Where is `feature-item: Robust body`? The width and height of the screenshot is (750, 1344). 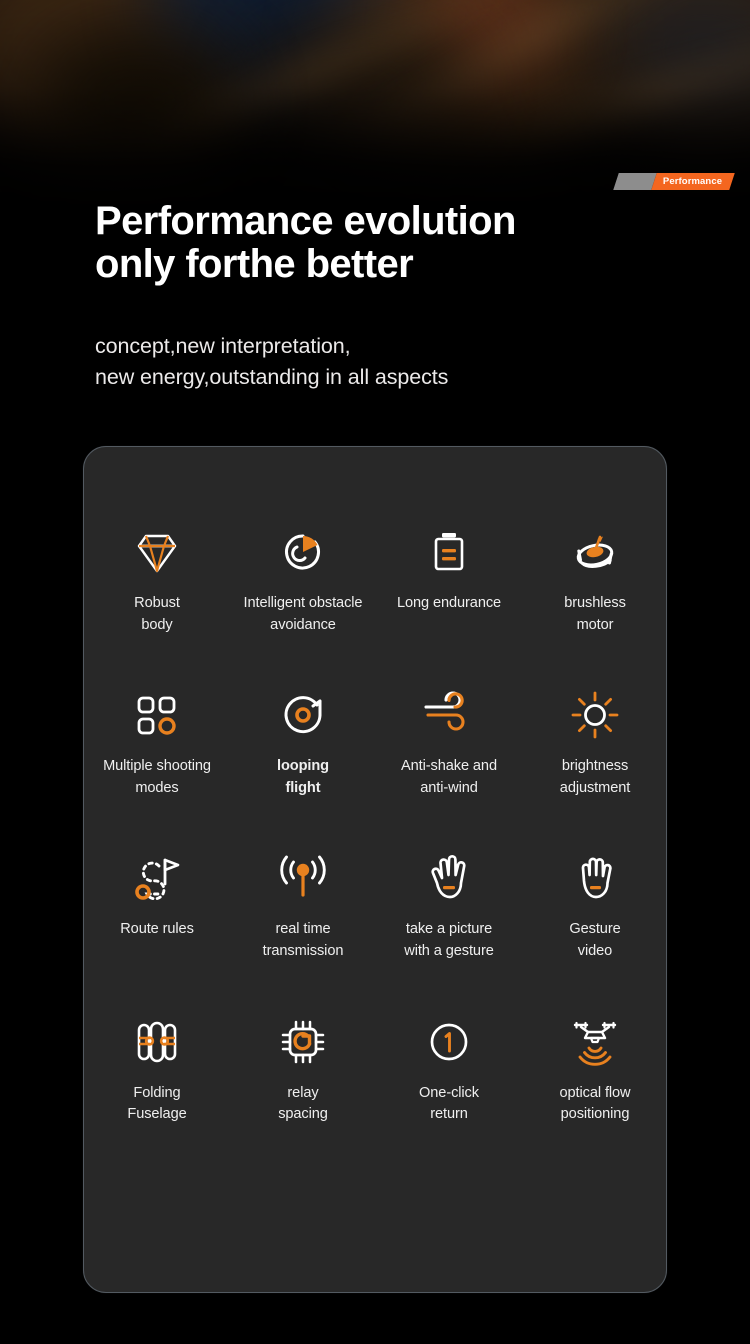 feature-item: Robust body is located at coordinates (157, 580).